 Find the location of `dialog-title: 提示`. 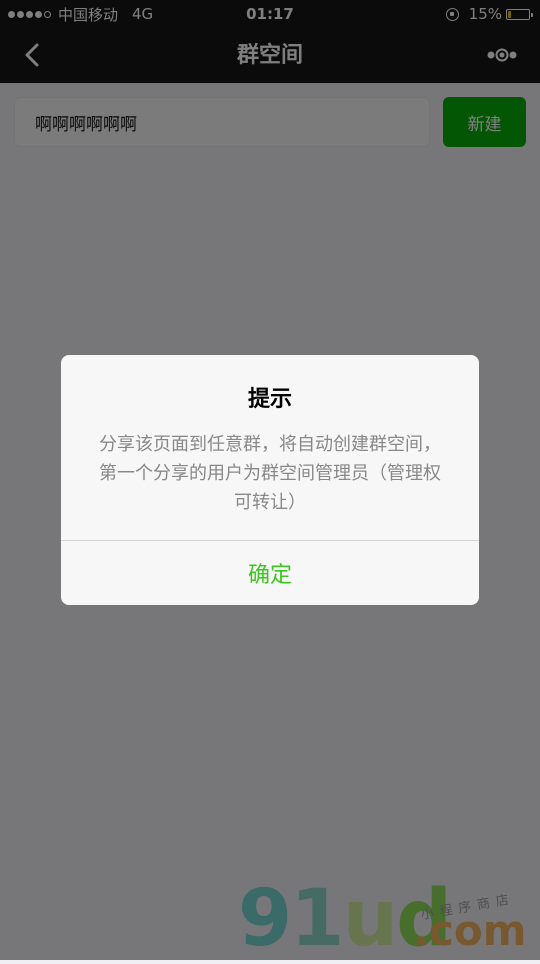

dialog-title: 提示 is located at coordinates (269, 399).